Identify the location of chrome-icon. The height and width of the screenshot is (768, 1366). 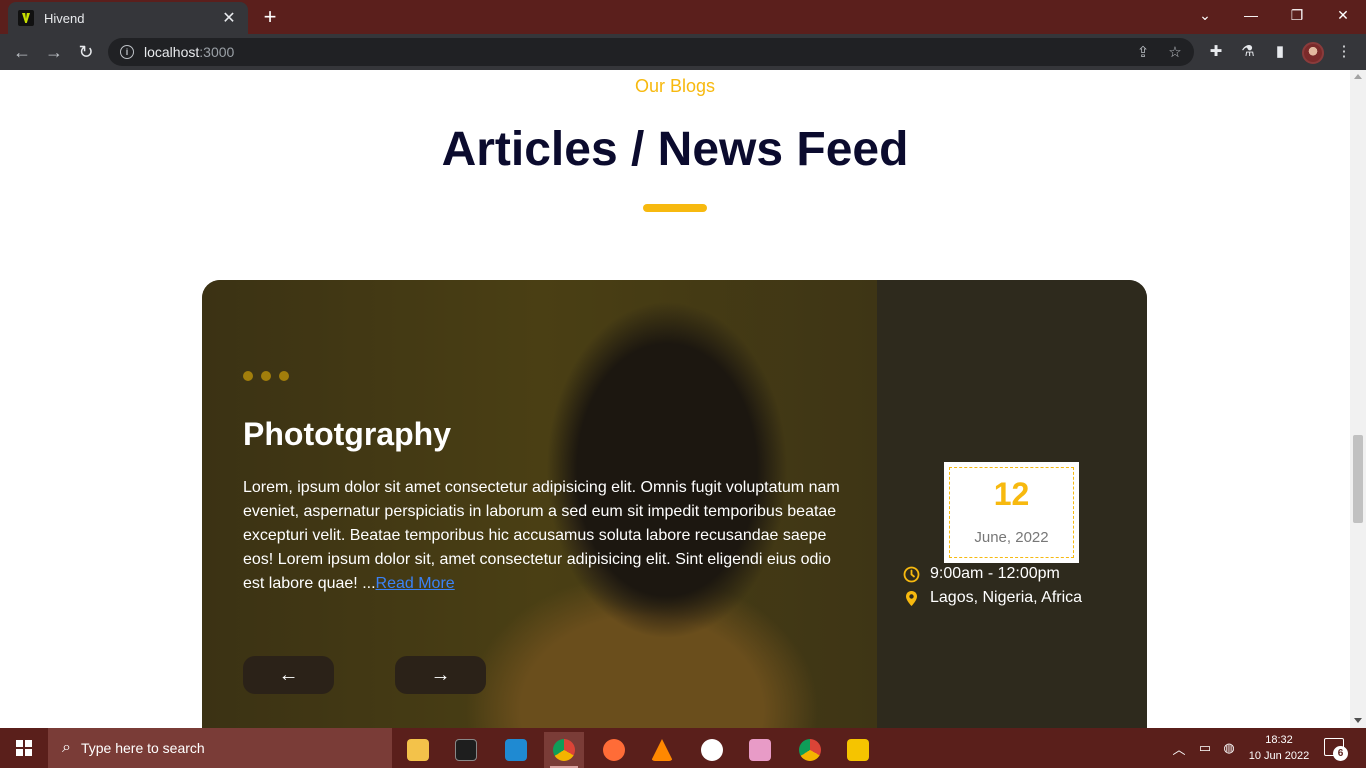
(810, 750).